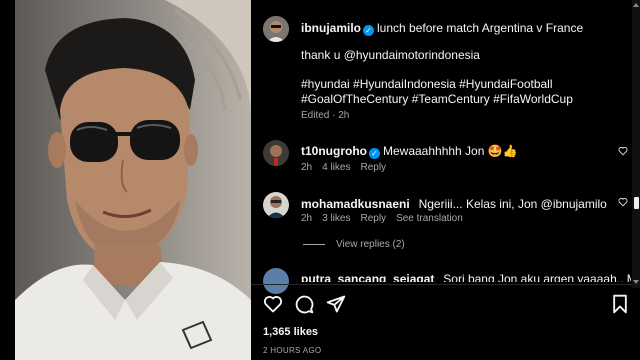 The height and width of the screenshot is (360, 640). What do you see at coordinates (290, 332) in the screenshot?
I see `likes-count: 1,365 likes` at bounding box center [290, 332].